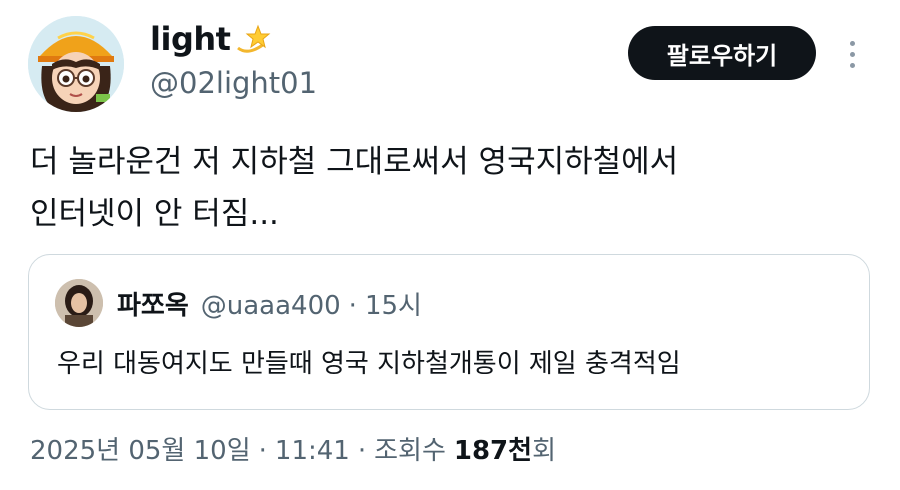  I want to click on more-options-icon, so click(852, 54).